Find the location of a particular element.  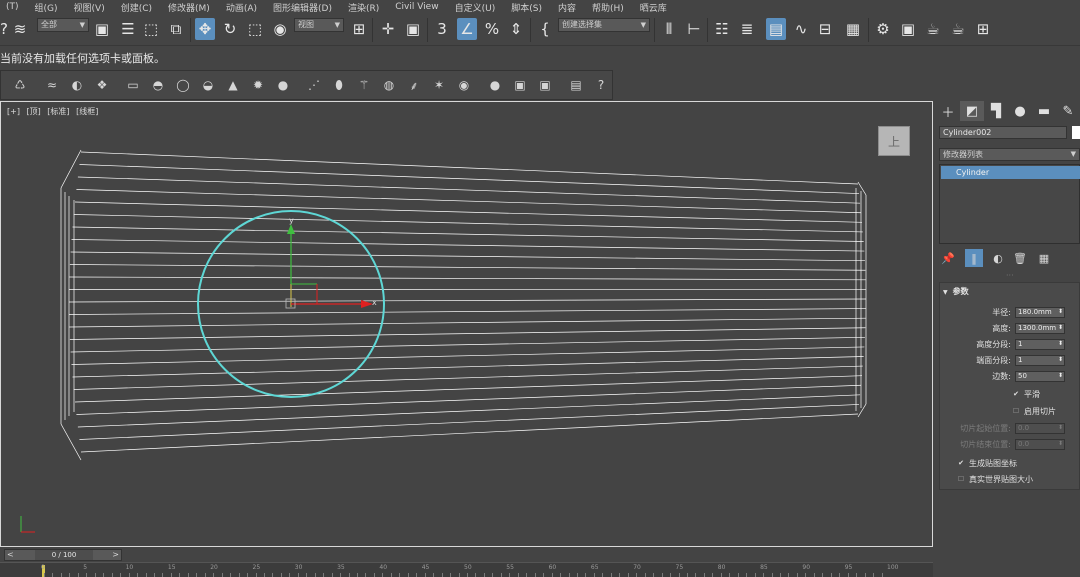

bind-spacewarp-icon: ≋ is located at coordinates (20, 29).